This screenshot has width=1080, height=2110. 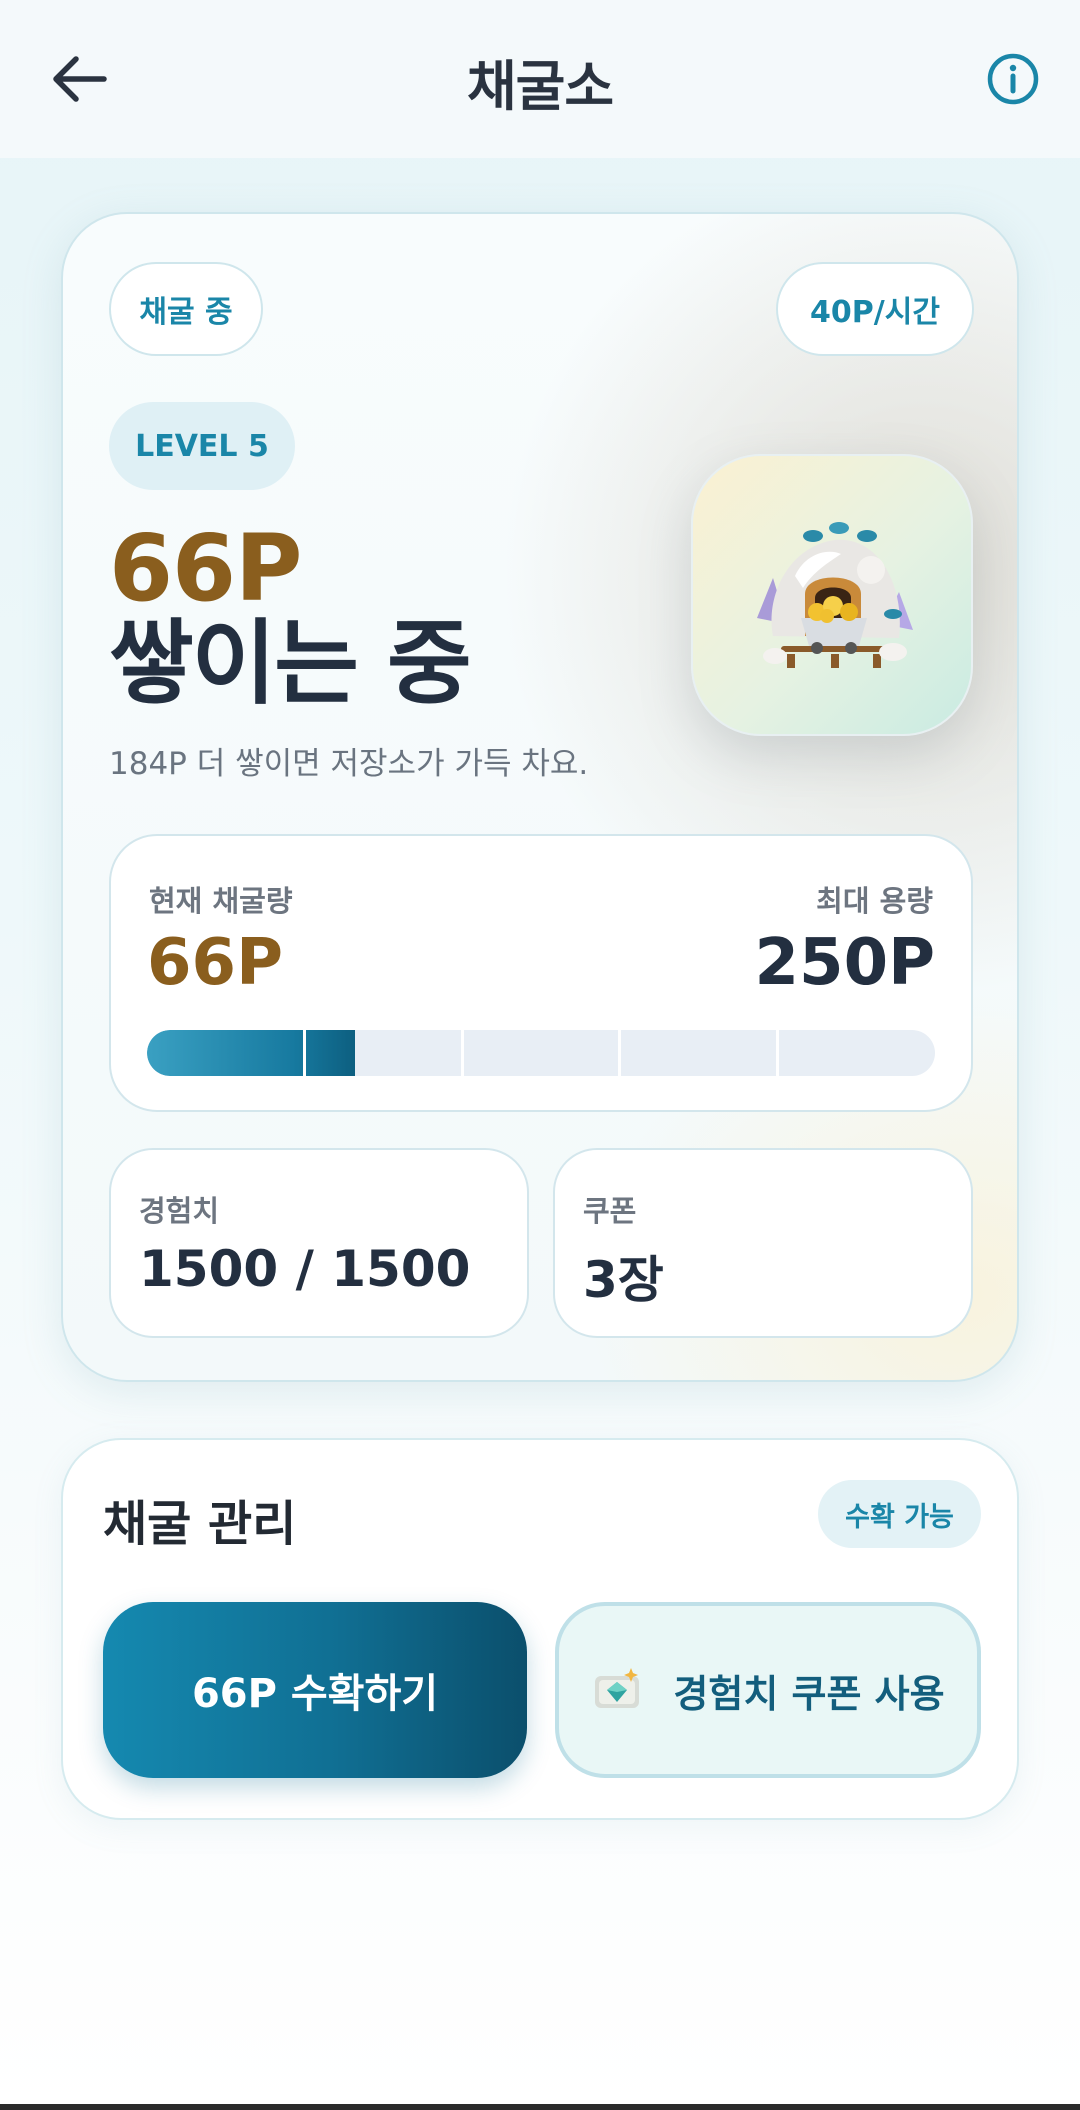 I want to click on page-title: 채굴소, so click(x=540, y=86).